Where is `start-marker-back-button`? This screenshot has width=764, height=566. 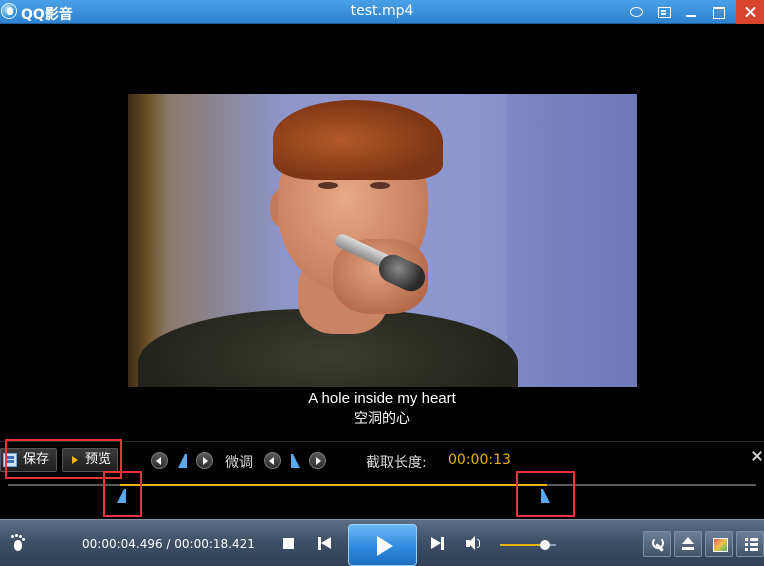 start-marker-back-button is located at coordinates (159, 460).